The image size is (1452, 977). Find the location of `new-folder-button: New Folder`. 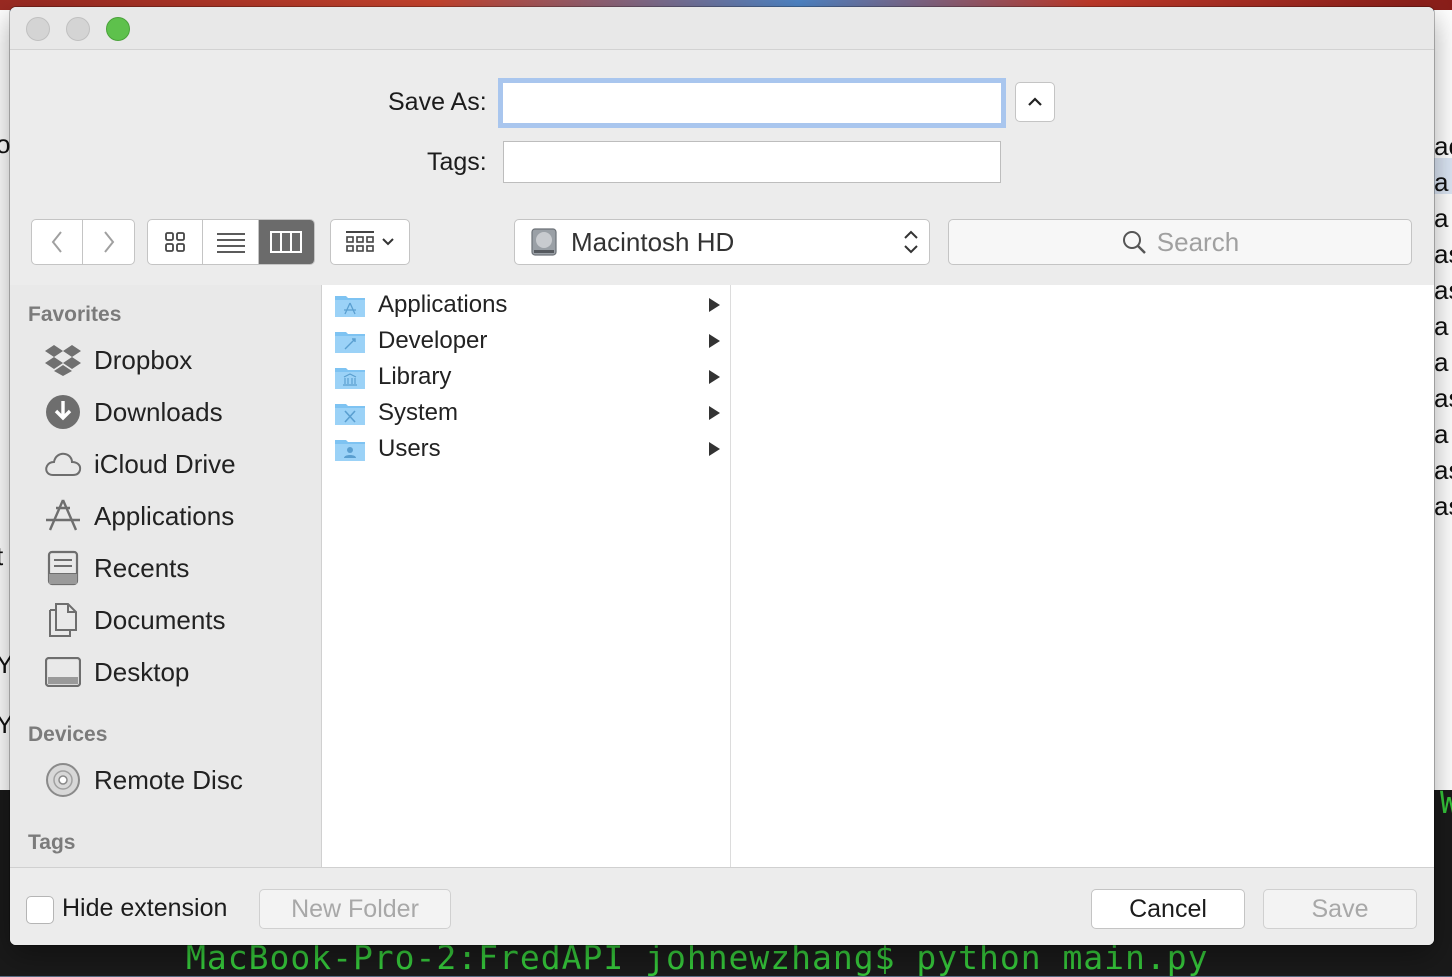

new-folder-button: New Folder is located at coordinates (355, 909).